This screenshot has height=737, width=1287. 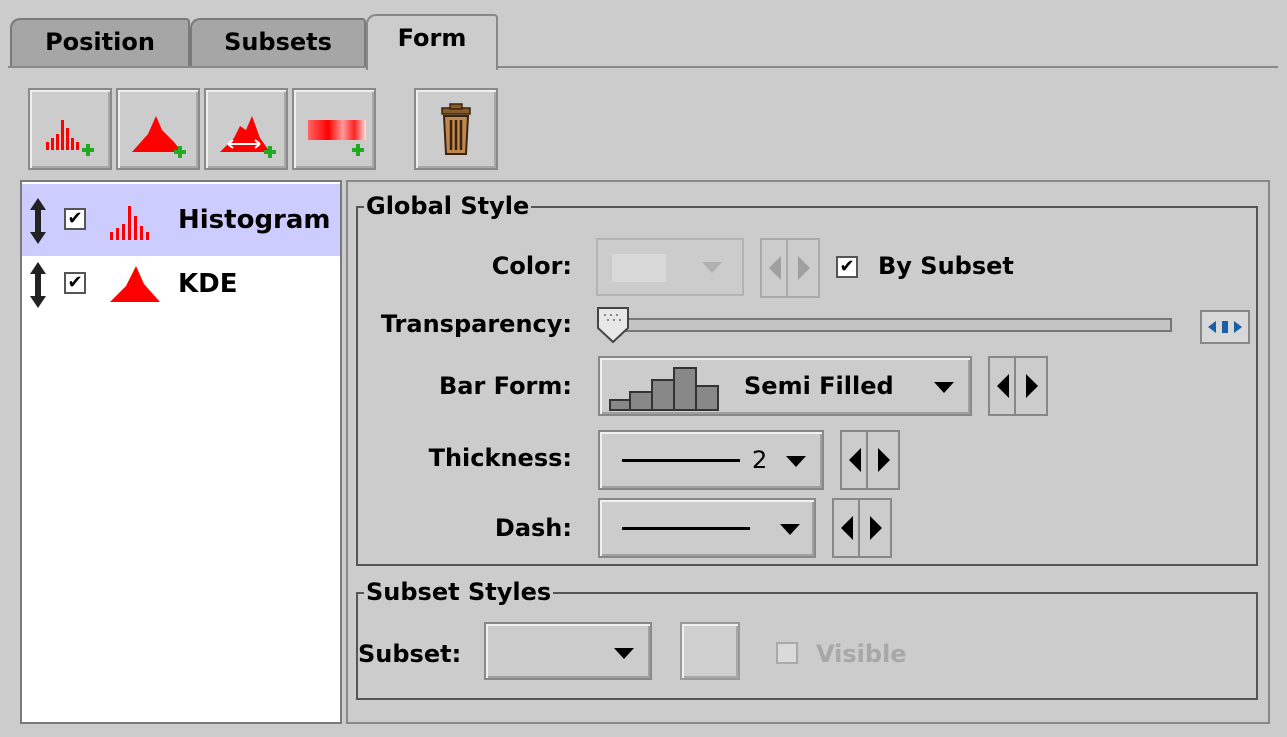 What do you see at coordinates (531, 266) in the screenshot?
I see `color-label: Color:` at bounding box center [531, 266].